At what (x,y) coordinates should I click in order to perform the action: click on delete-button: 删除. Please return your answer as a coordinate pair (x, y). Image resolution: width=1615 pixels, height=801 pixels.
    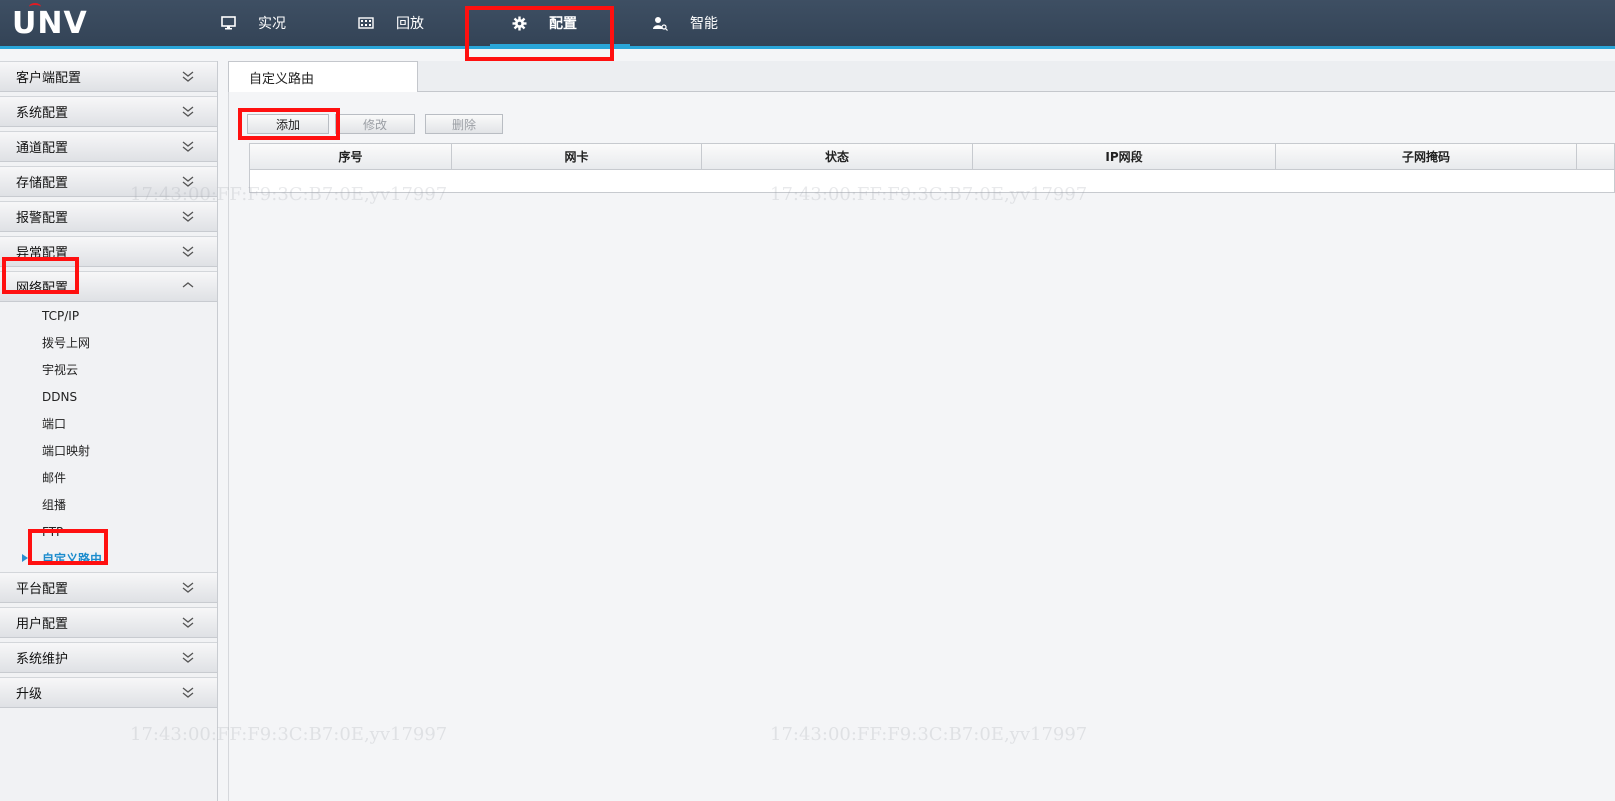
    Looking at the image, I should click on (464, 124).